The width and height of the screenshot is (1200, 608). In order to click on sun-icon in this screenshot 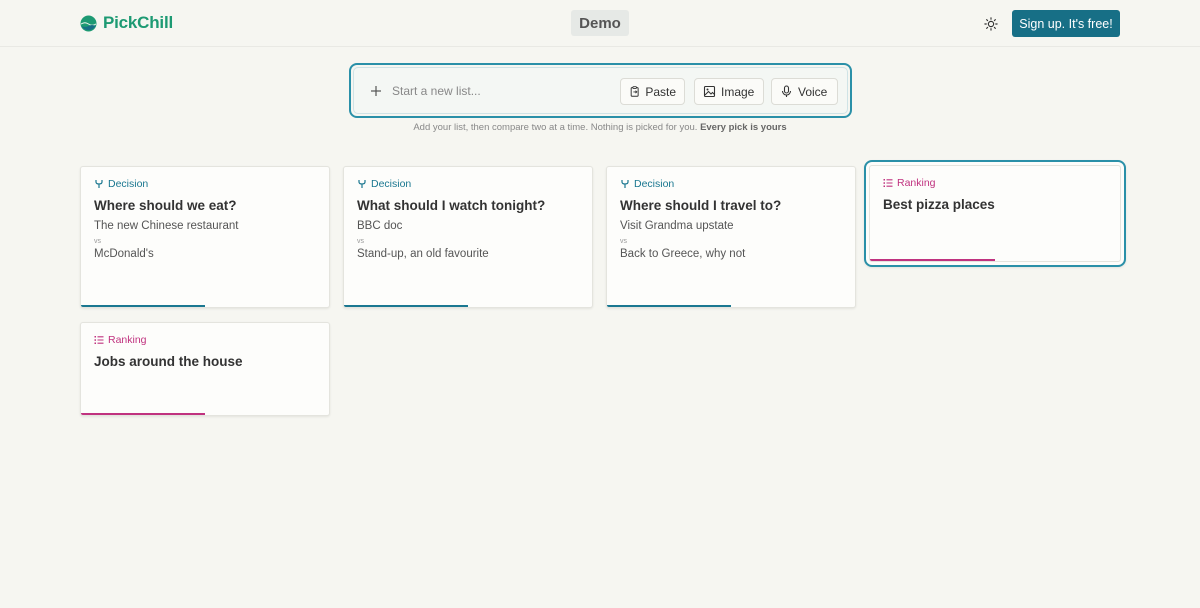, I will do `click(990, 23)`.